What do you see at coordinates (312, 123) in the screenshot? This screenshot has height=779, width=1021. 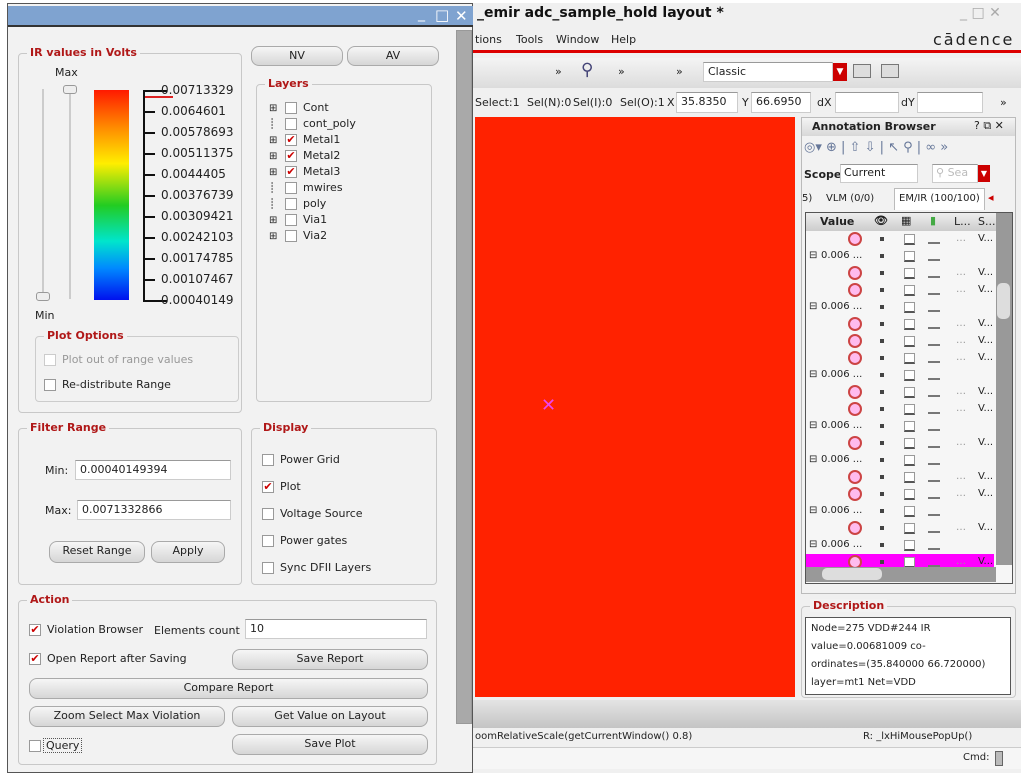 I see `layer-item: ┊ cont_poly` at bounding box center [312, 123].